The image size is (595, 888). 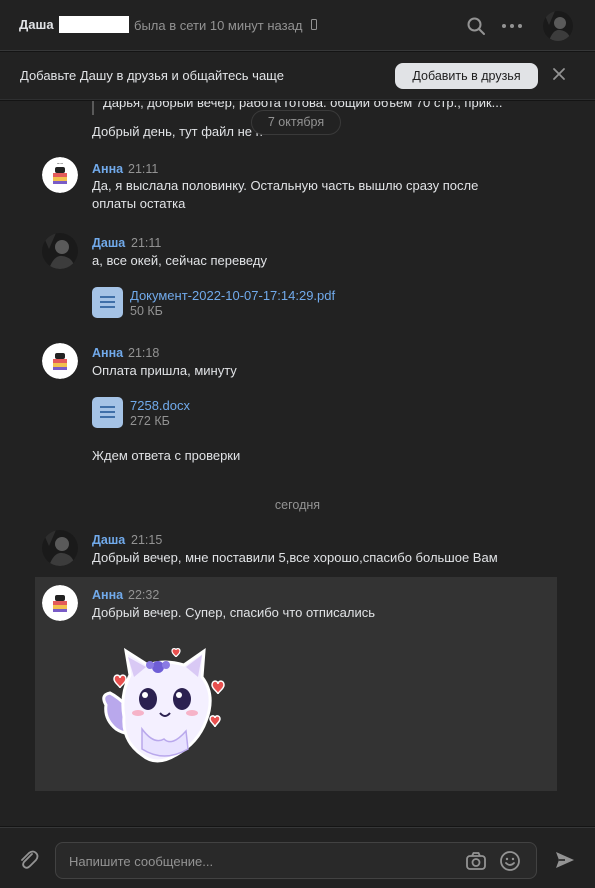 What do you see at coordinates (28, 860) in the screenshot?
I see `paperclip-icon` at bounding box center [28, 860].